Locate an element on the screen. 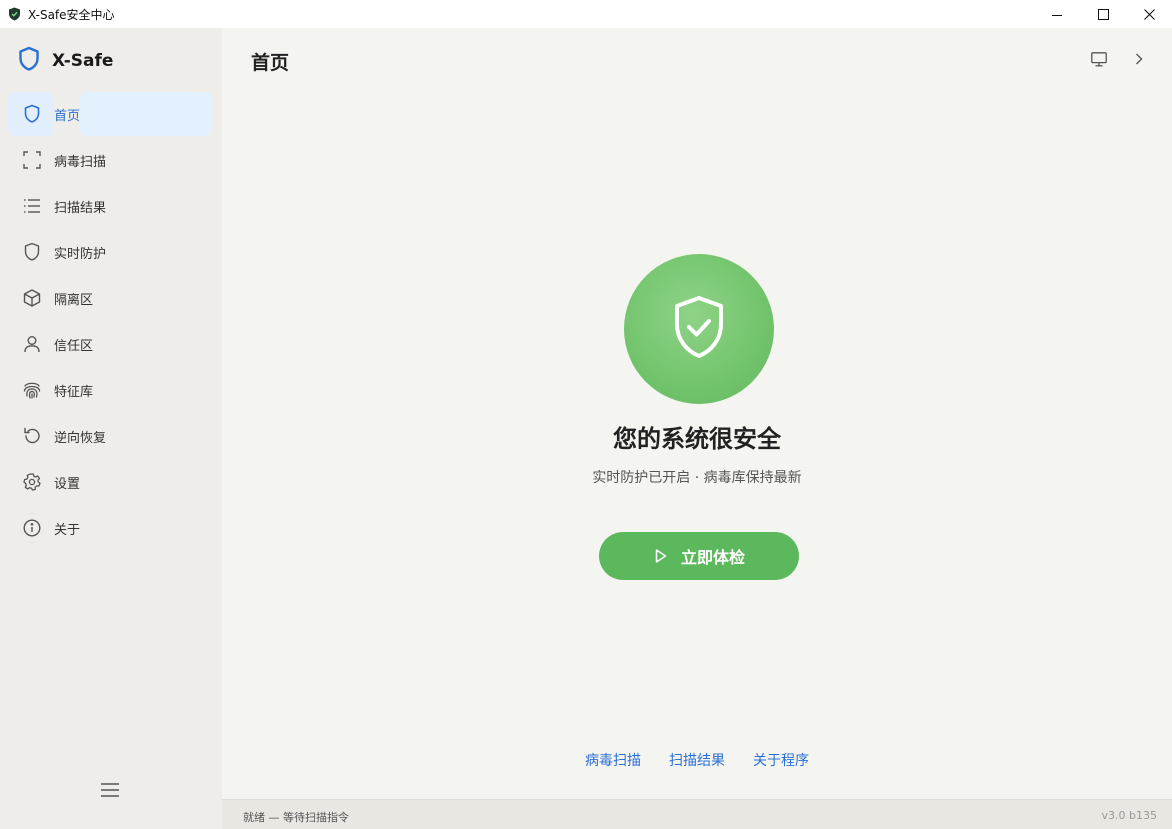 Image resolution: width=1172 pixels, height=829 pixels. sidebar-item-label: 病毒扫描 is located at coordinates (80, 162).